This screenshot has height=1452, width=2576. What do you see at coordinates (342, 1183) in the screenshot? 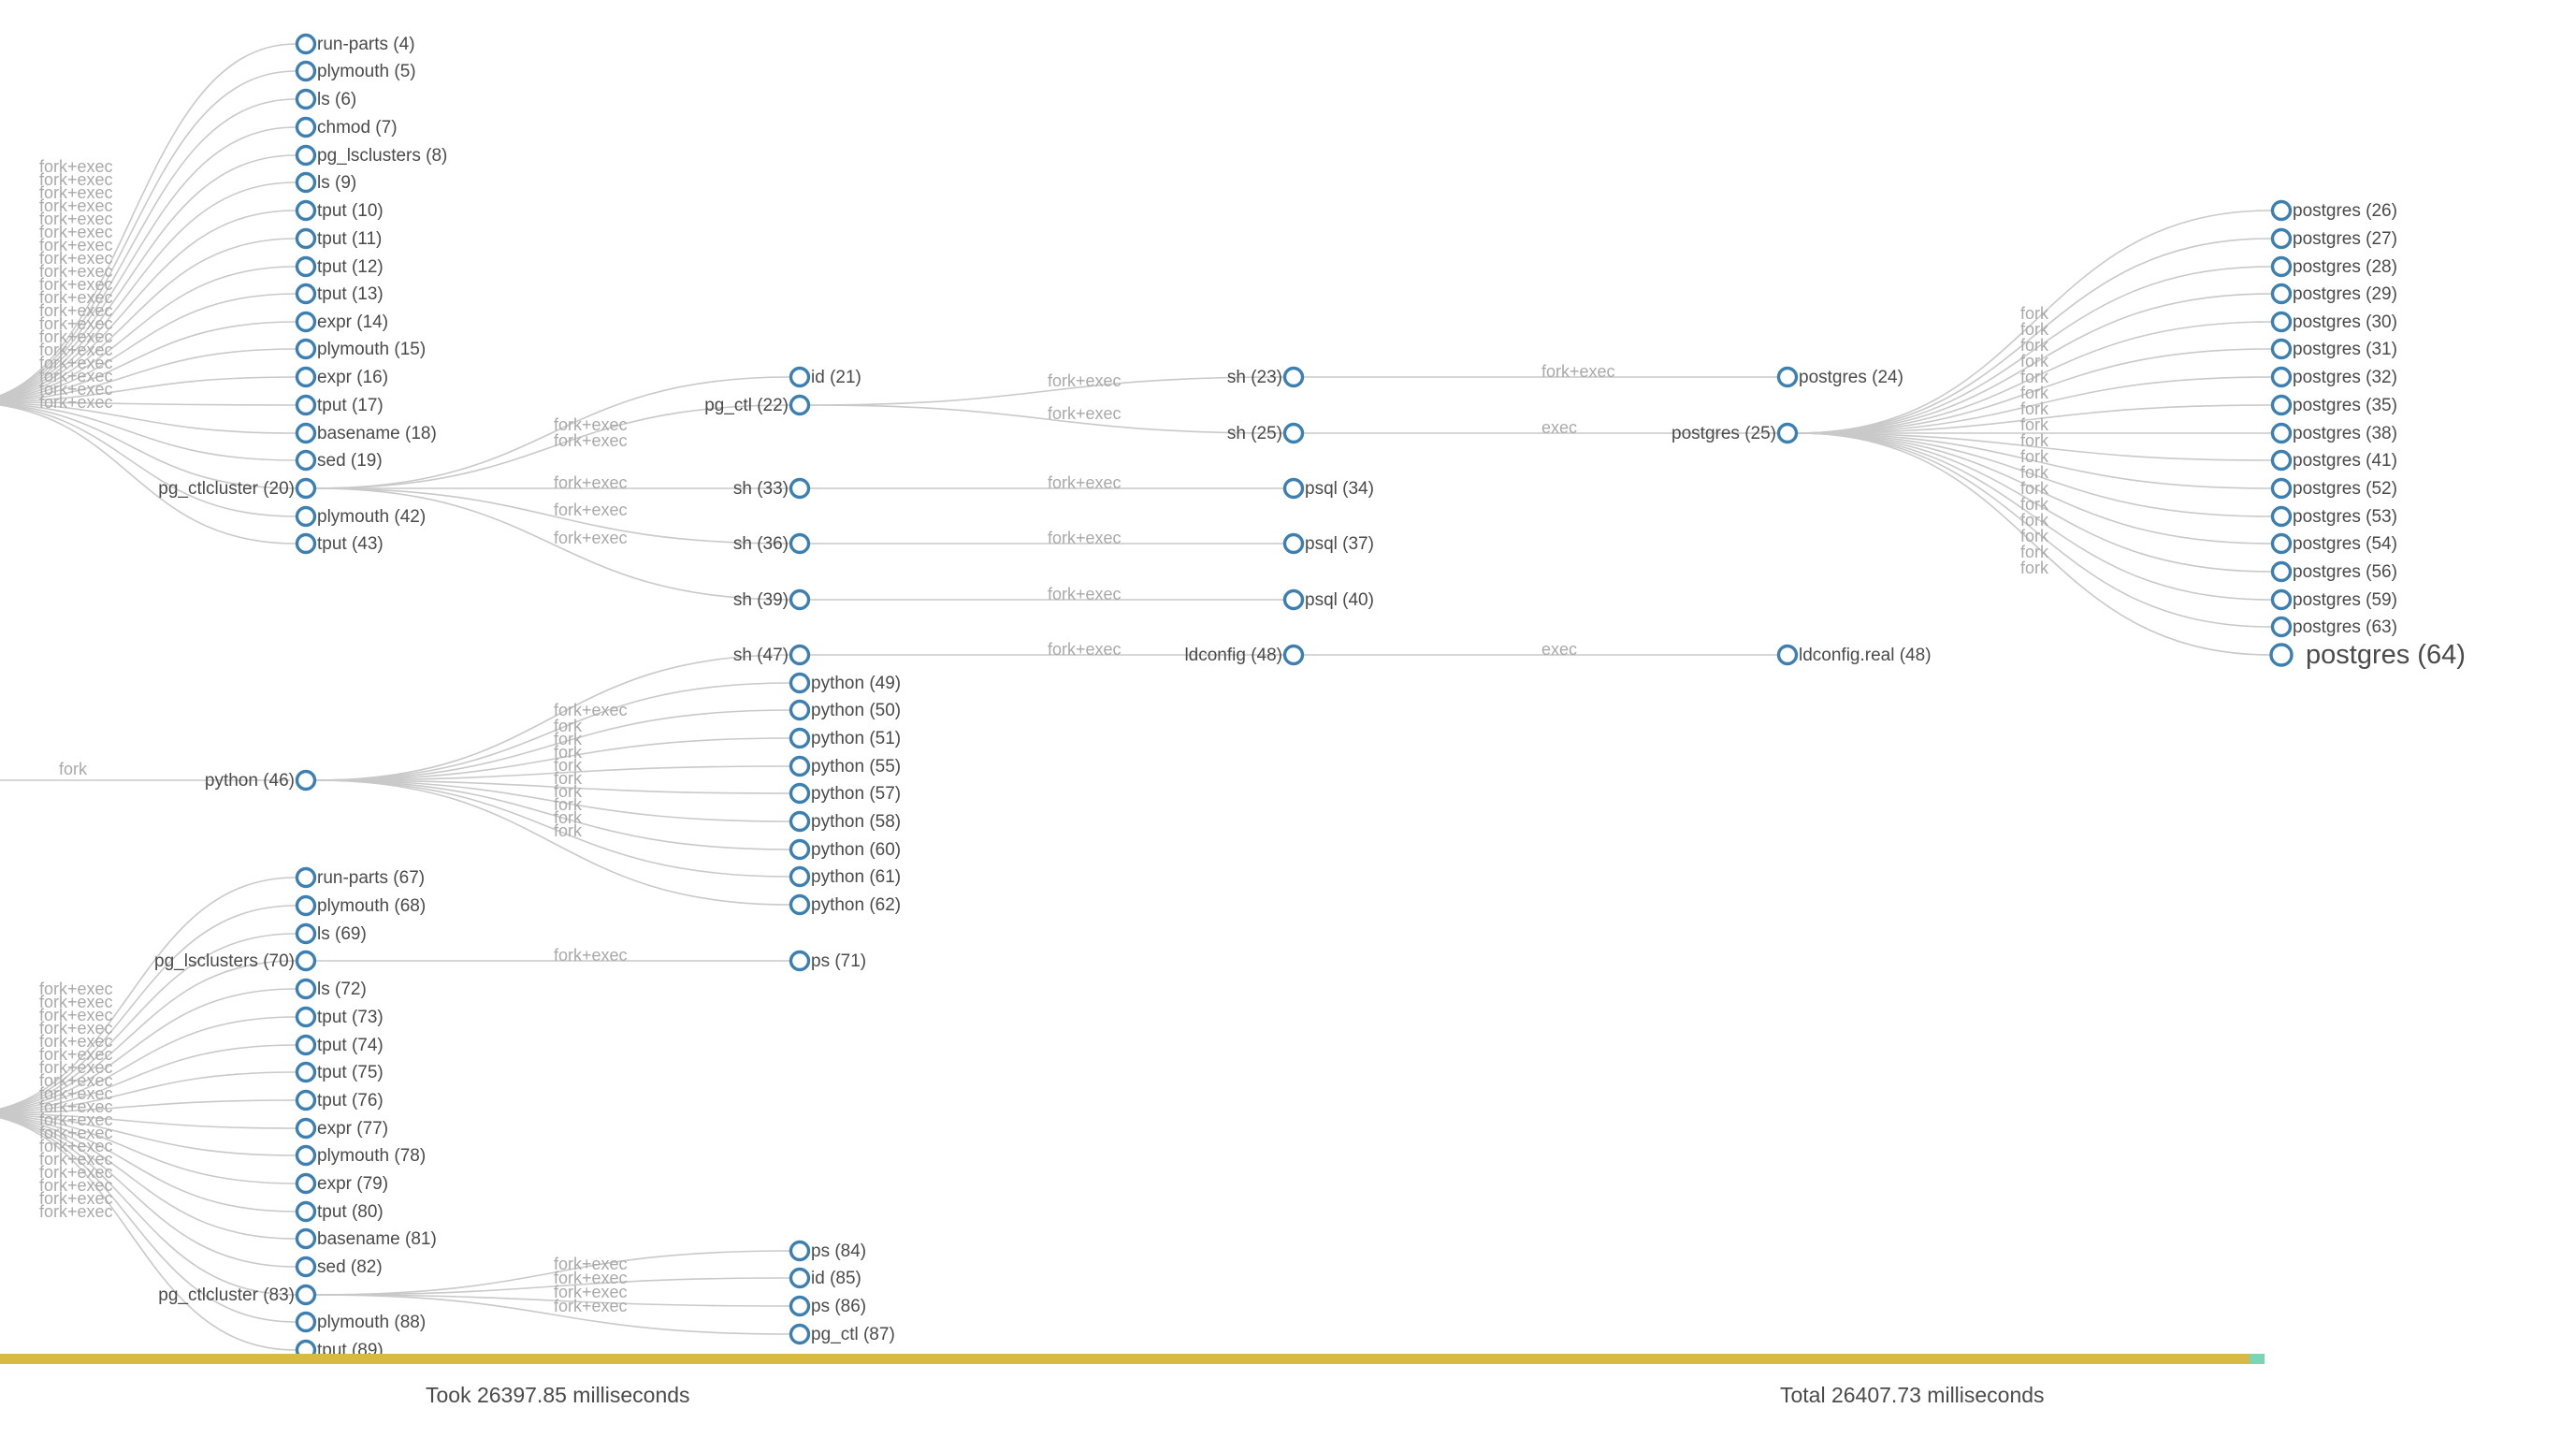
I see `process-node: expr (79)` at bounding box center [342, 1183].